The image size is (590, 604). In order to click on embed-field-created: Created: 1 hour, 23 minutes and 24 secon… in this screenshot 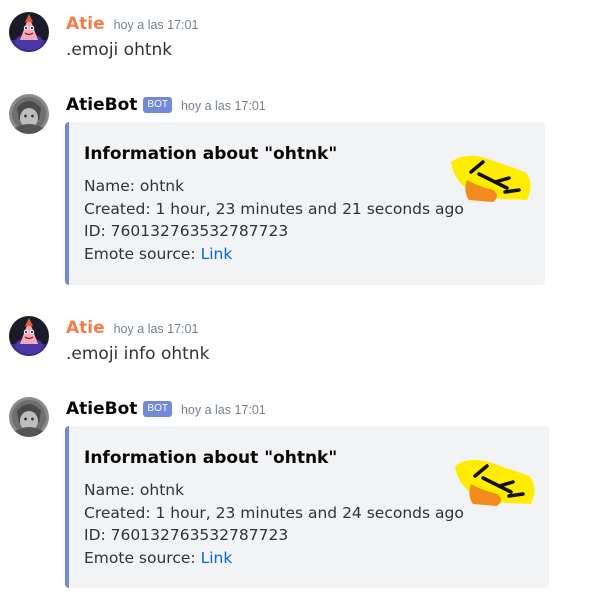, I will do `click(274, 513)`.